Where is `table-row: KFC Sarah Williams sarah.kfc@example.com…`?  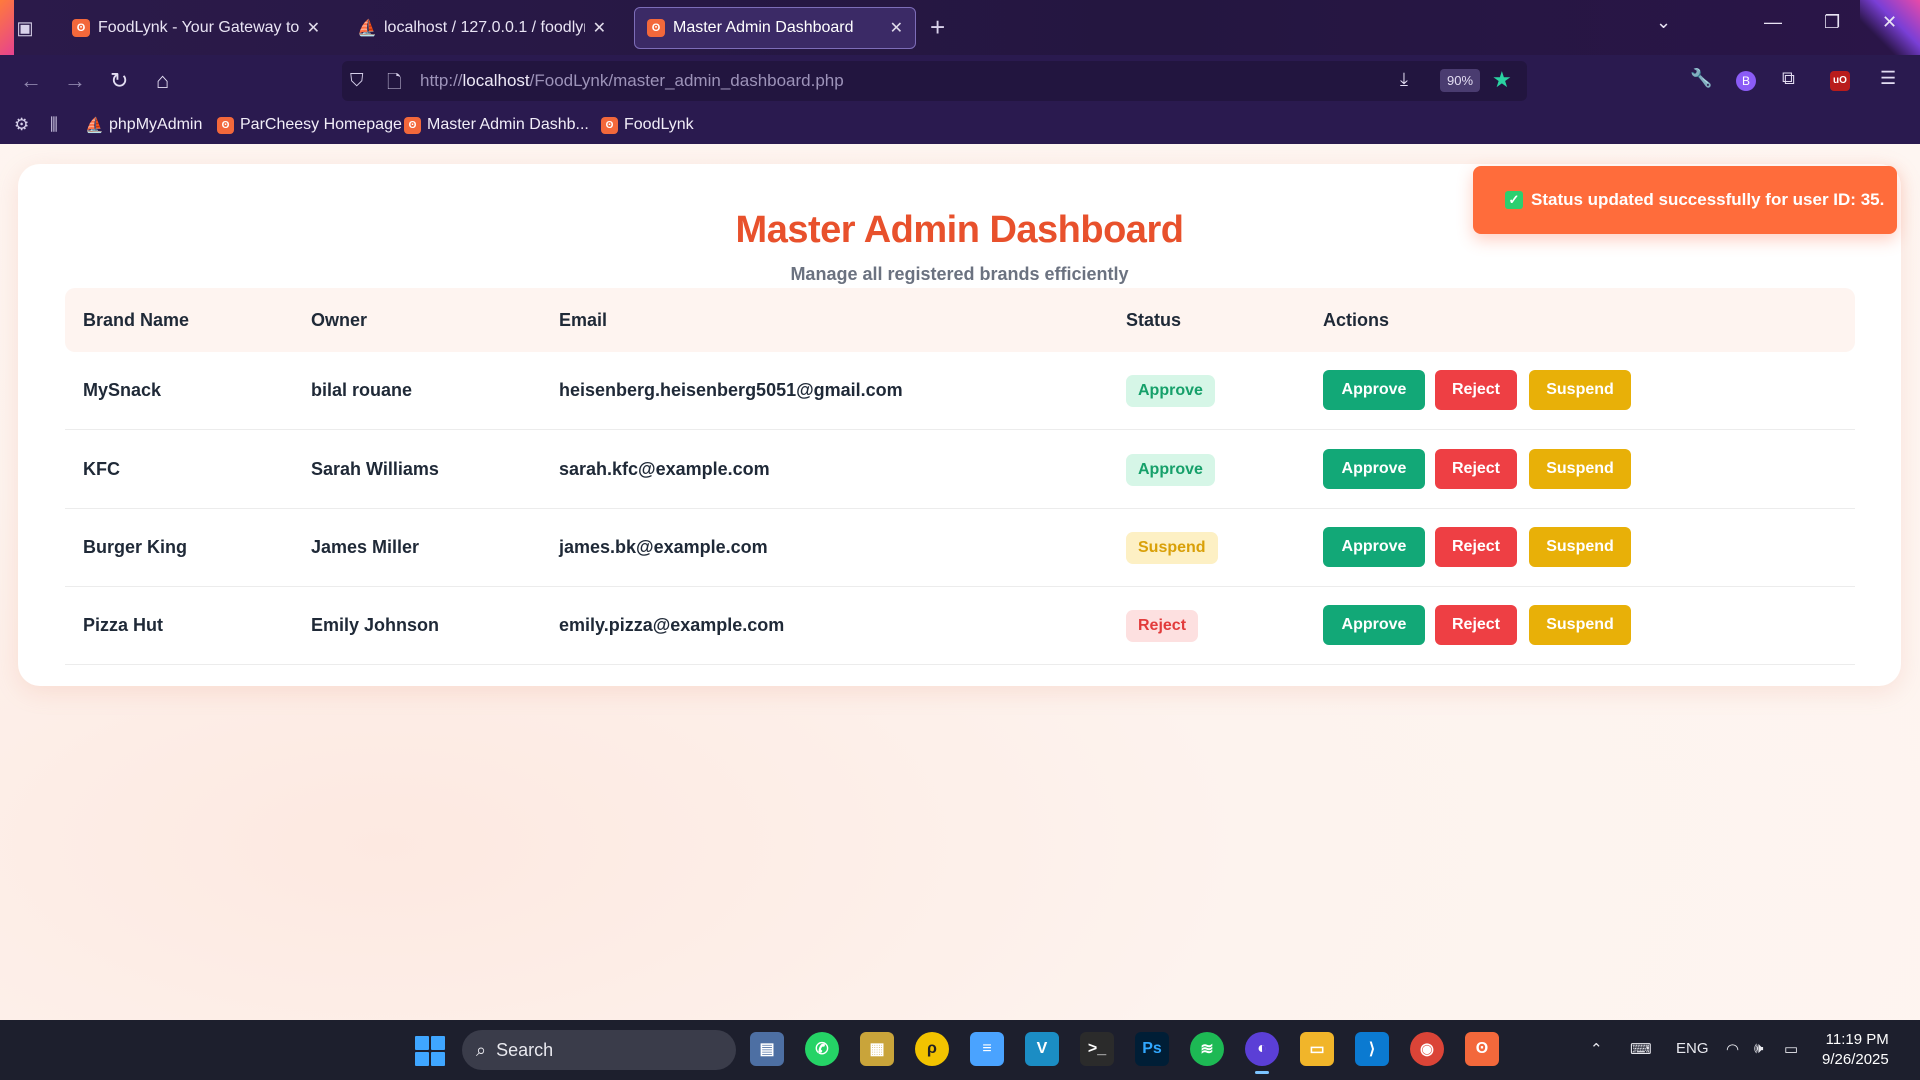 table-row: KFC Sarah Williams sarah.kfc@example.com… is located at coordinates (960, 470).